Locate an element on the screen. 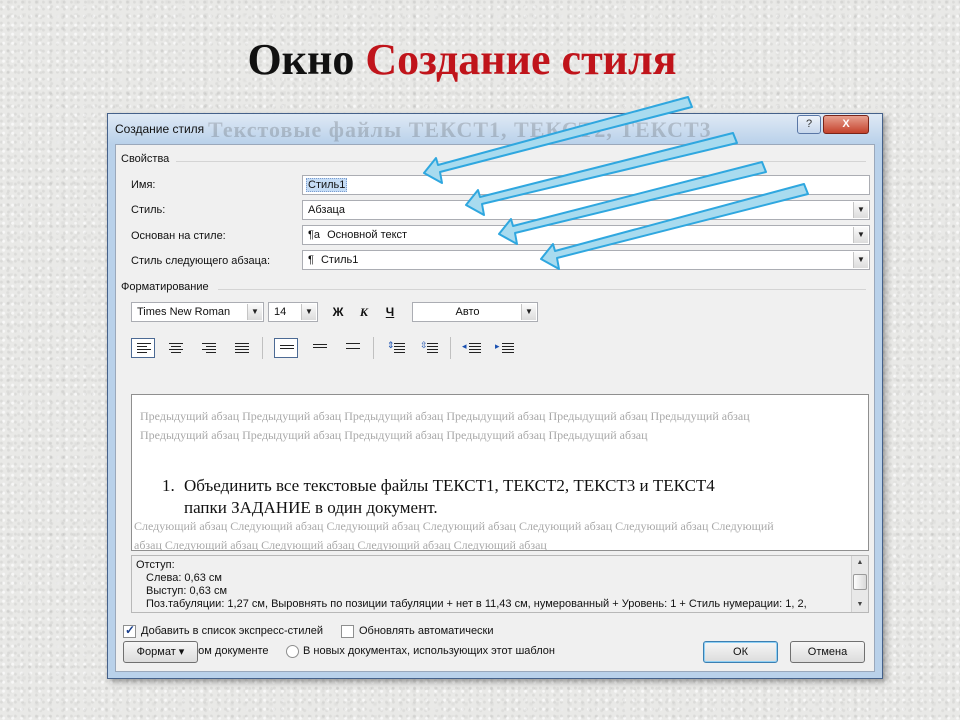 The width and height of the screenshot is (960, 720). align-right-icon is located at coordinates (208, 348).